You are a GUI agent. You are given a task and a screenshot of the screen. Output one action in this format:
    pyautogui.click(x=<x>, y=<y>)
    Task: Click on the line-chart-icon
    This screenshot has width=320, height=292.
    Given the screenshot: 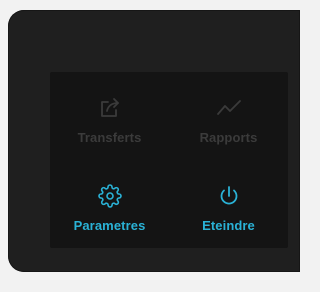 What is the action you would take?
    pyautogui.click(x=229, y=108)
    